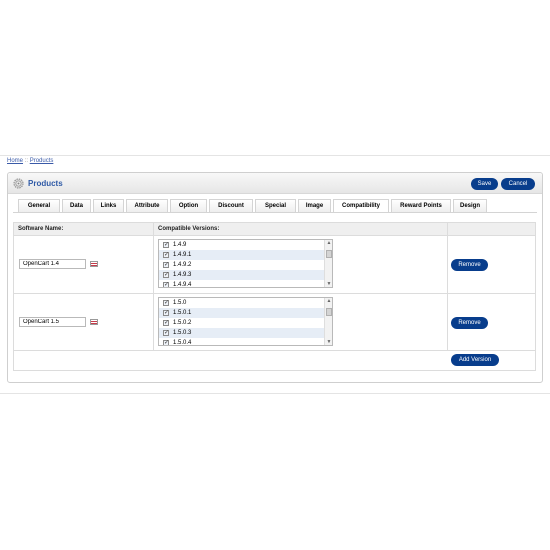  Describe the element at coordinates (518, 184) in the screenshot. I see `cancel-button: Cancel` at that location.